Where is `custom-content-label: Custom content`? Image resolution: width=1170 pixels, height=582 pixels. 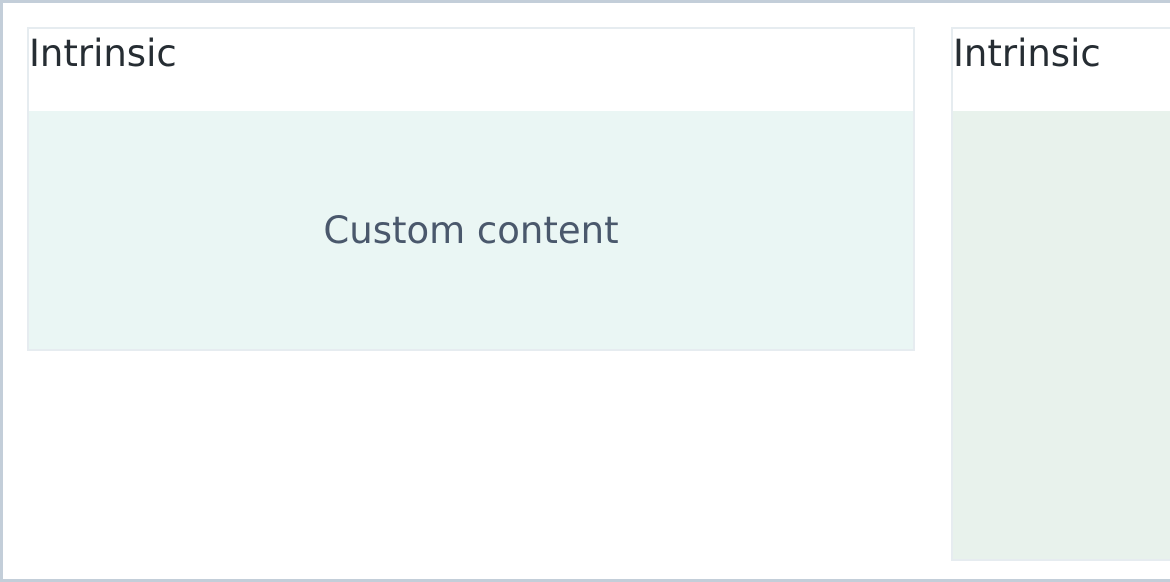 custom-content-label: Custom content is located at coordinates (471, 230).